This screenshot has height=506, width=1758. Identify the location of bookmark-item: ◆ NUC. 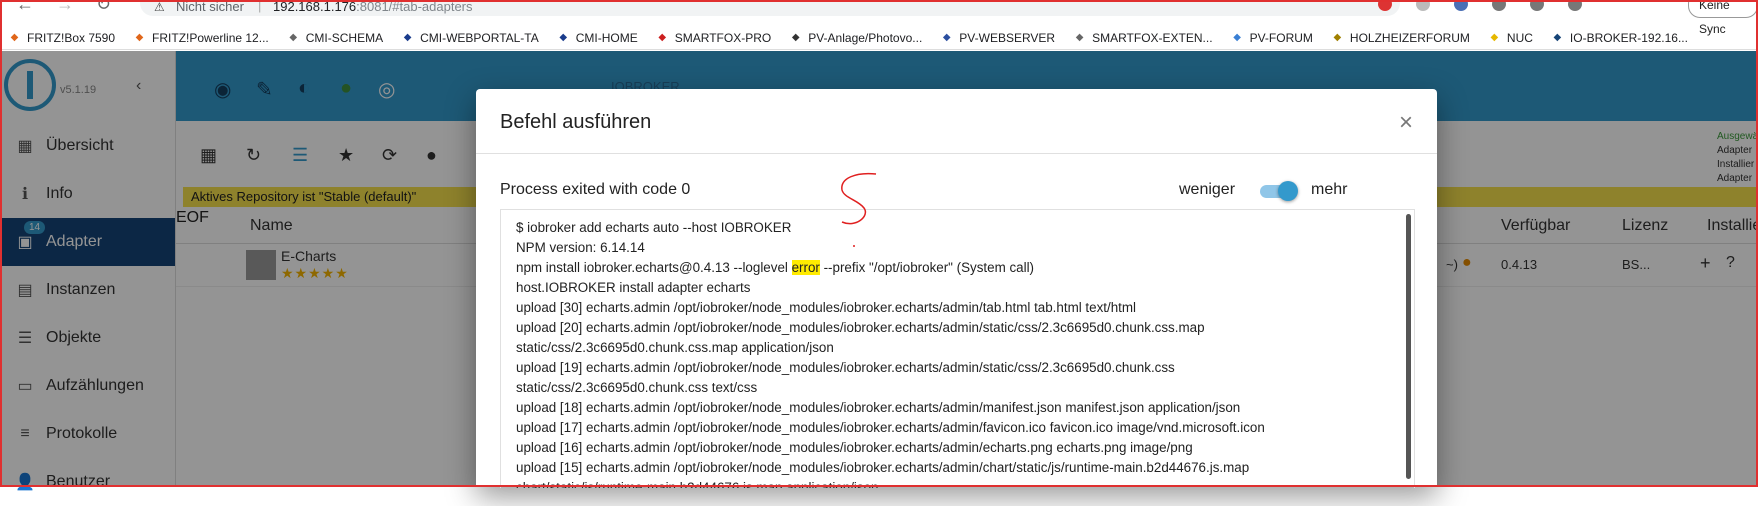
(1510, 38).